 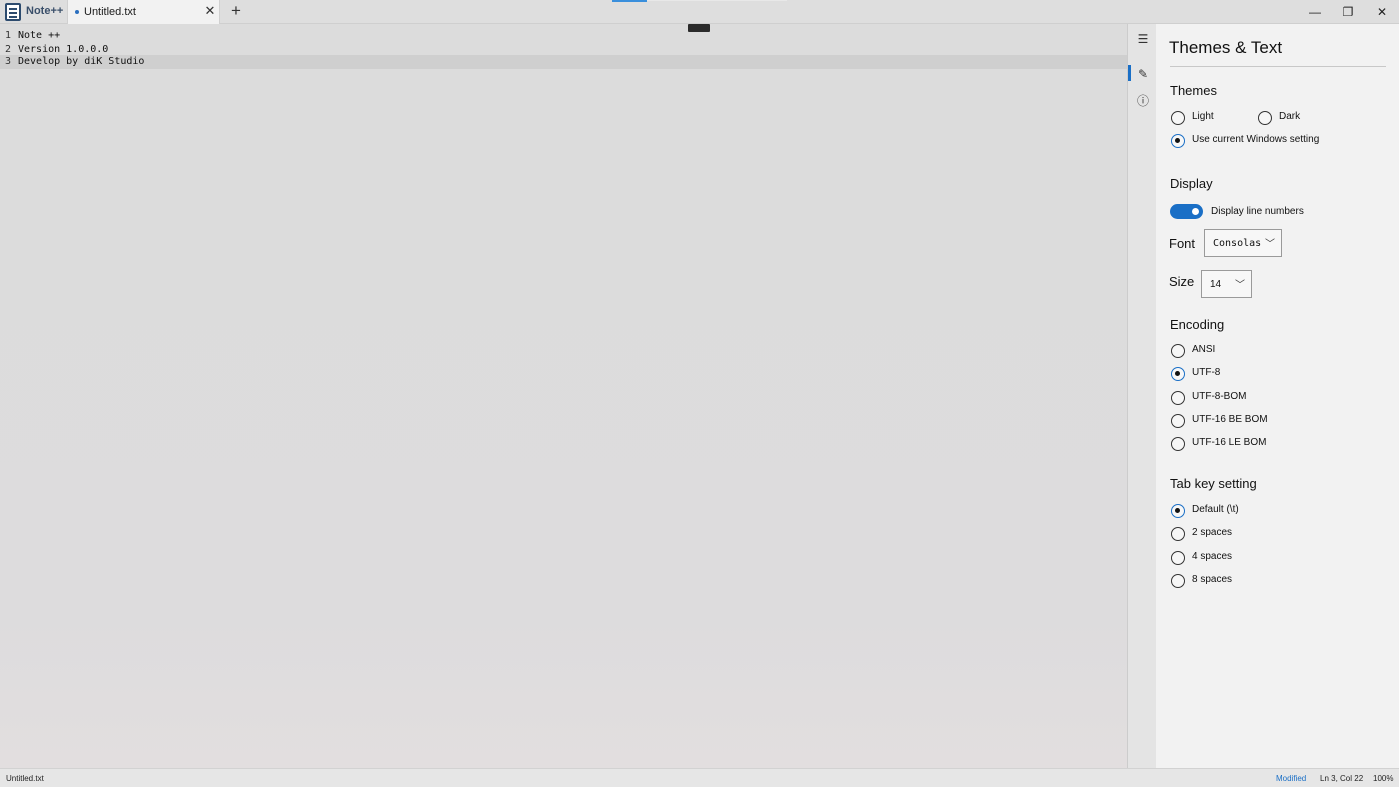 What do you see at coordinates (1212, 532) in the screenshot?
I see `radio-label: 2 spaces` at bounding box center [1212, 532].